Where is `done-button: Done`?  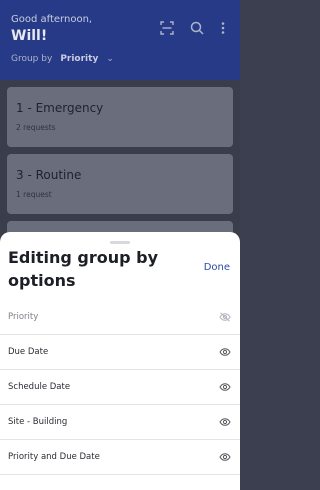 done-button: Done is located at coordinates (217, 267).